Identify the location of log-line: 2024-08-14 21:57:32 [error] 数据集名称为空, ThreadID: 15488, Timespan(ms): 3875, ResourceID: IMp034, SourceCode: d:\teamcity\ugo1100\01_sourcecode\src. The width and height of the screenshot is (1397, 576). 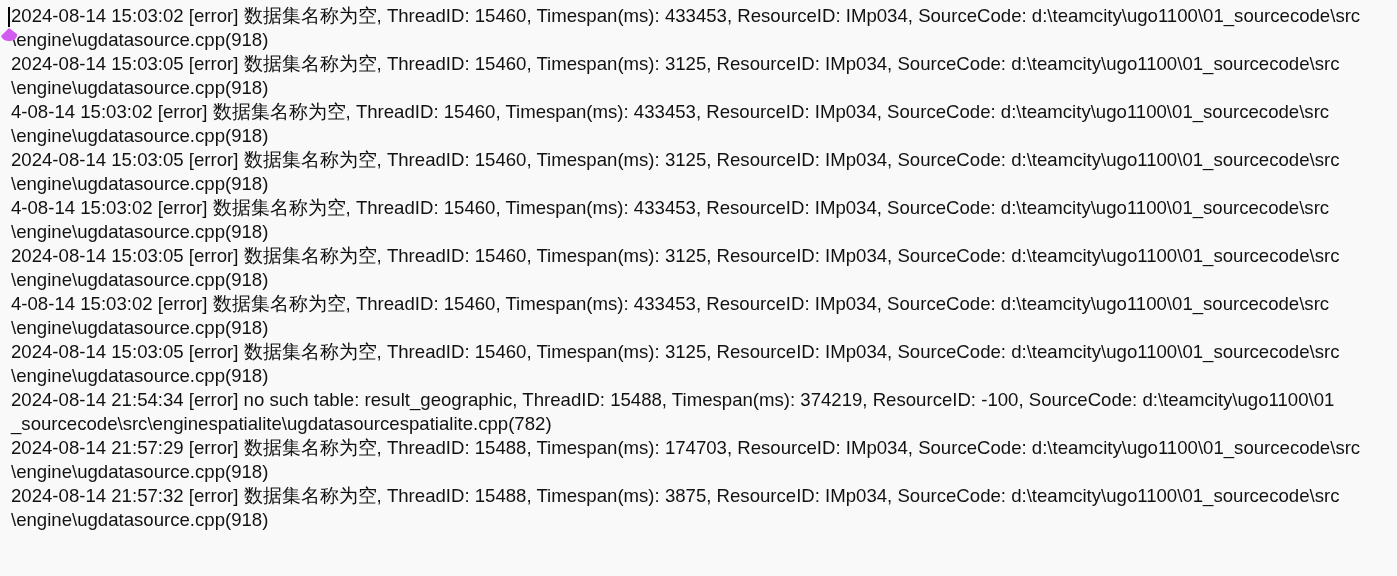
(675, 496).